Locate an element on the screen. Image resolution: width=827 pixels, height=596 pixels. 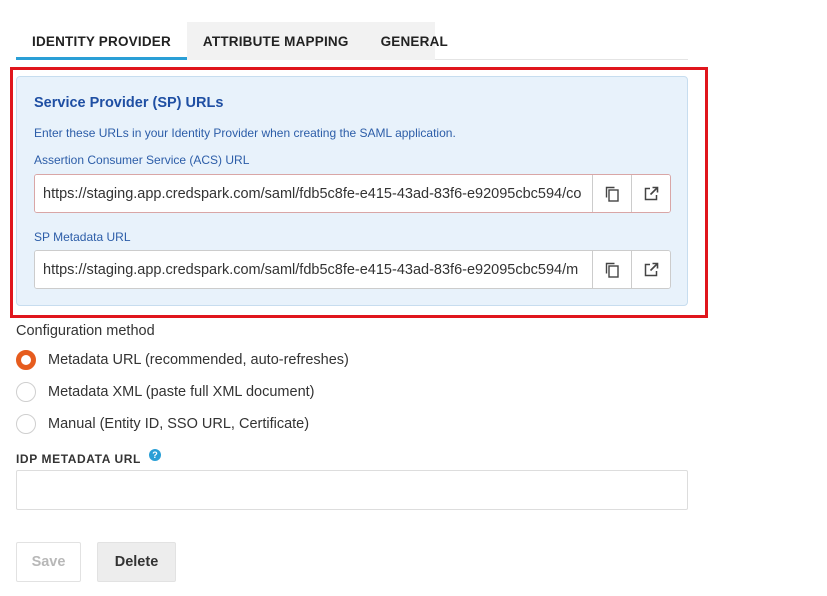
tab-identity-provider: IDENTITY PROVIDER is located at coordinates (101, 41).